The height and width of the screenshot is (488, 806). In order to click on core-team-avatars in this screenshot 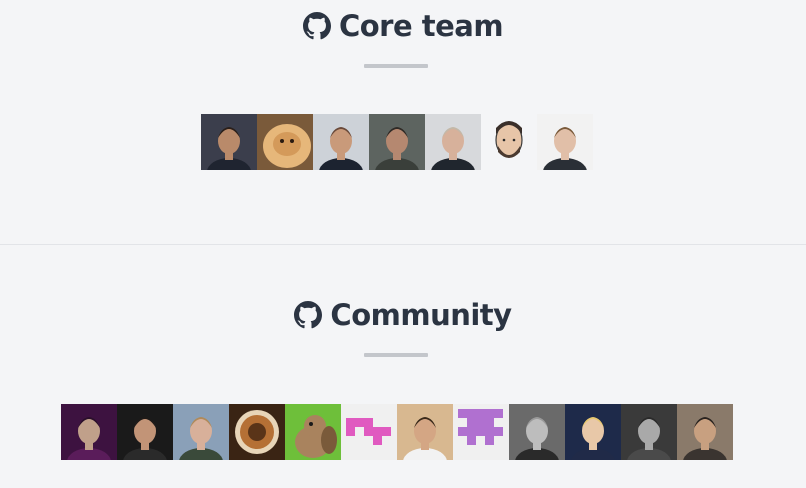, I will do `click(397, 142)`.